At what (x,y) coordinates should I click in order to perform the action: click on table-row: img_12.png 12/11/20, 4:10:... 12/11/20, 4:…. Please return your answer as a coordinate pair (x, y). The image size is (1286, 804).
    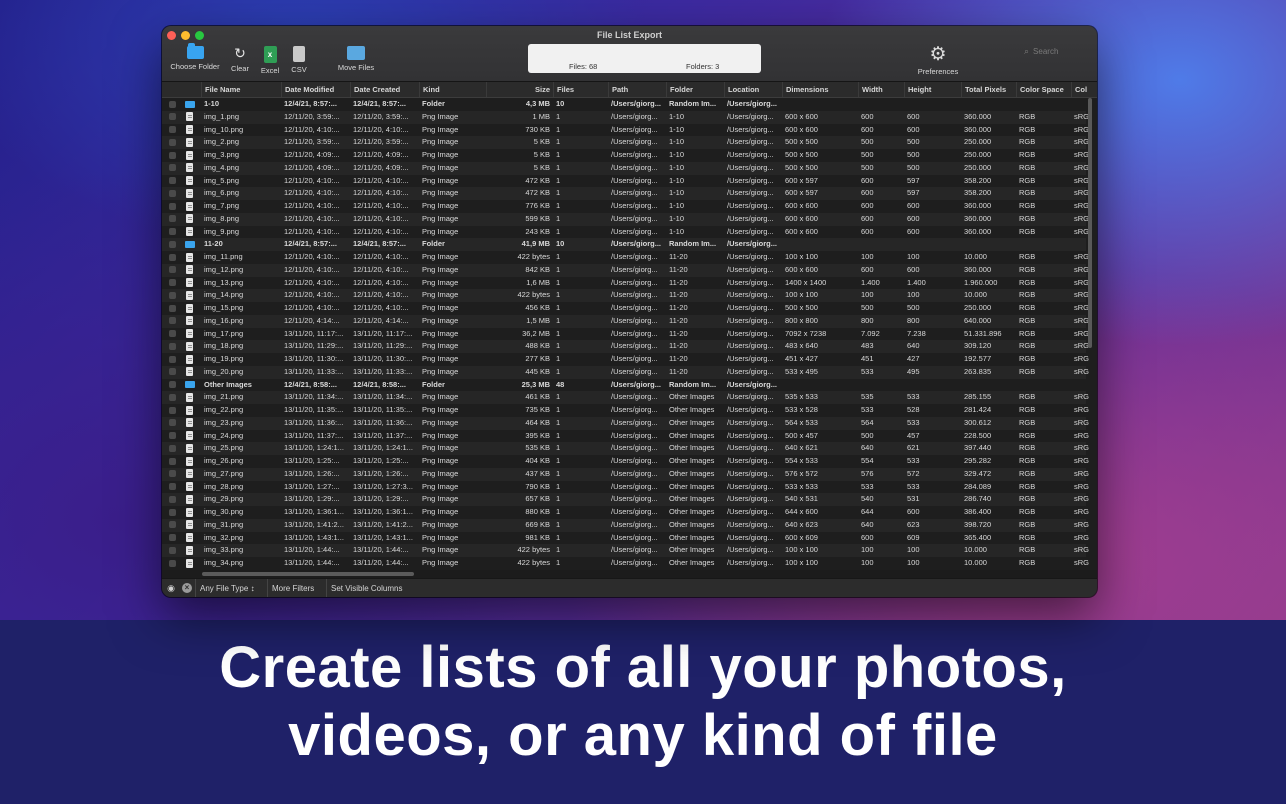
    Looking at the image, I should click on (625, 270).